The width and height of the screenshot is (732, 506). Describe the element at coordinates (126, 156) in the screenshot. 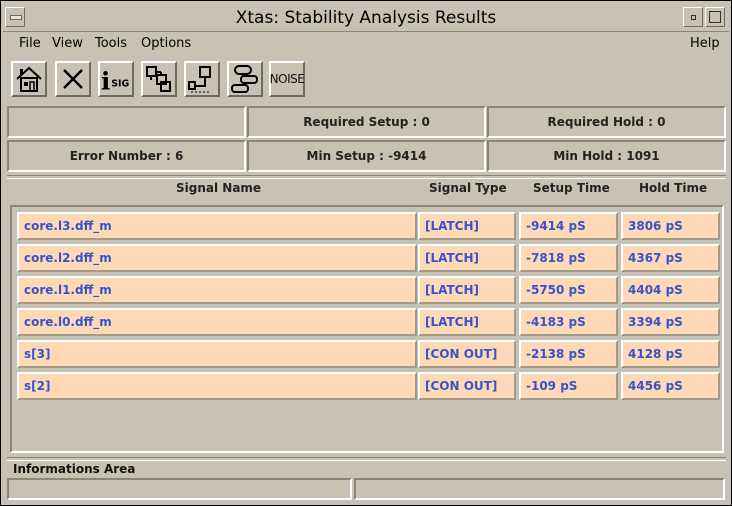

I see `error-number: Error Number : 6` at that location.